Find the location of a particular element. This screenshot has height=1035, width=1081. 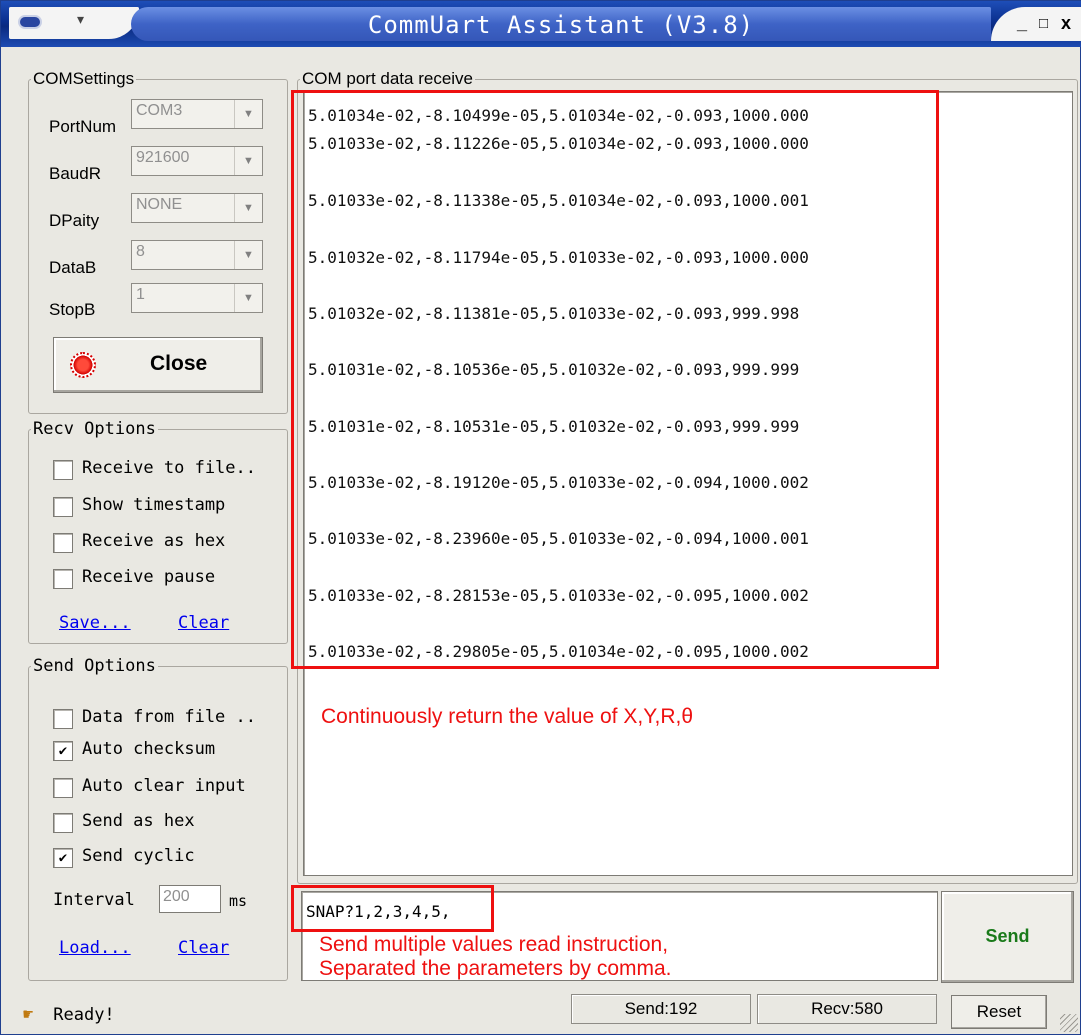

minimize-icon: _ is located at coordinates (1022, 23).